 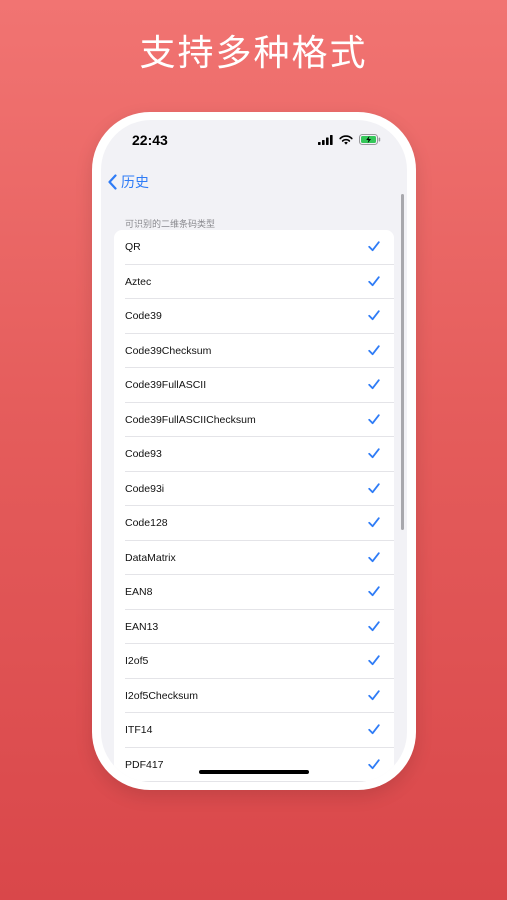 What do you see at coordinates (402, 362) in the screenshot?
I see `scrollbar` at bounding box center [402, 362].